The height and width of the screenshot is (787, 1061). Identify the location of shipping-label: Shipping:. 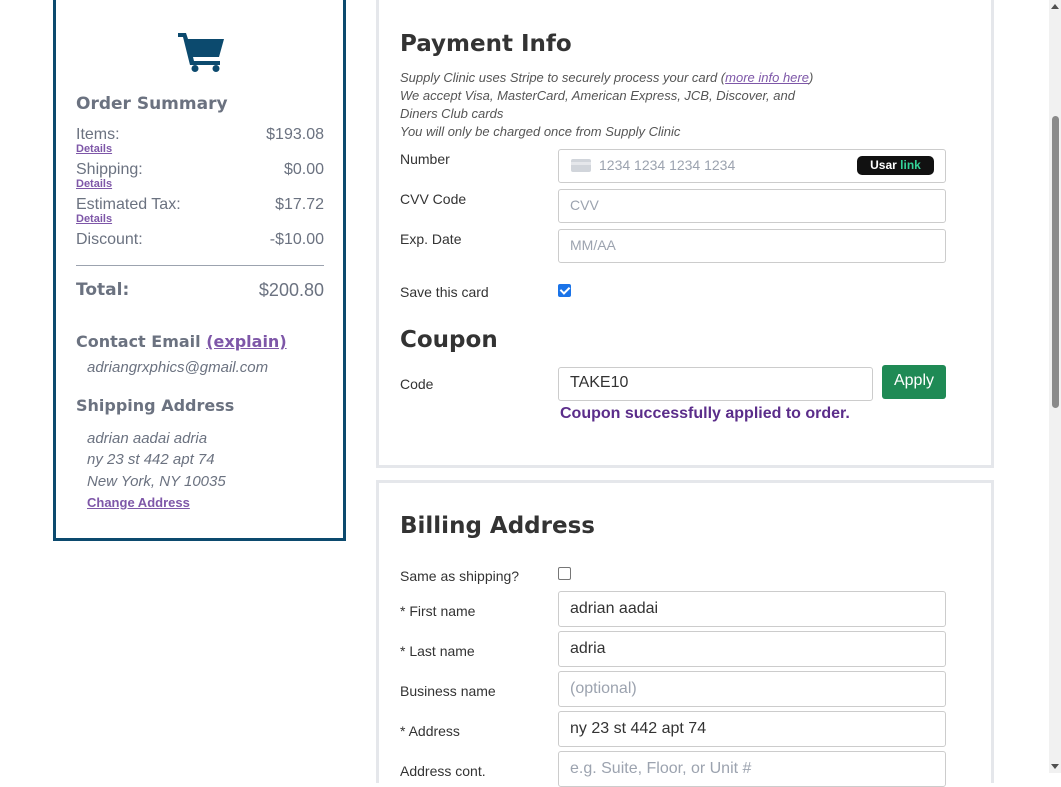
(109, 169).